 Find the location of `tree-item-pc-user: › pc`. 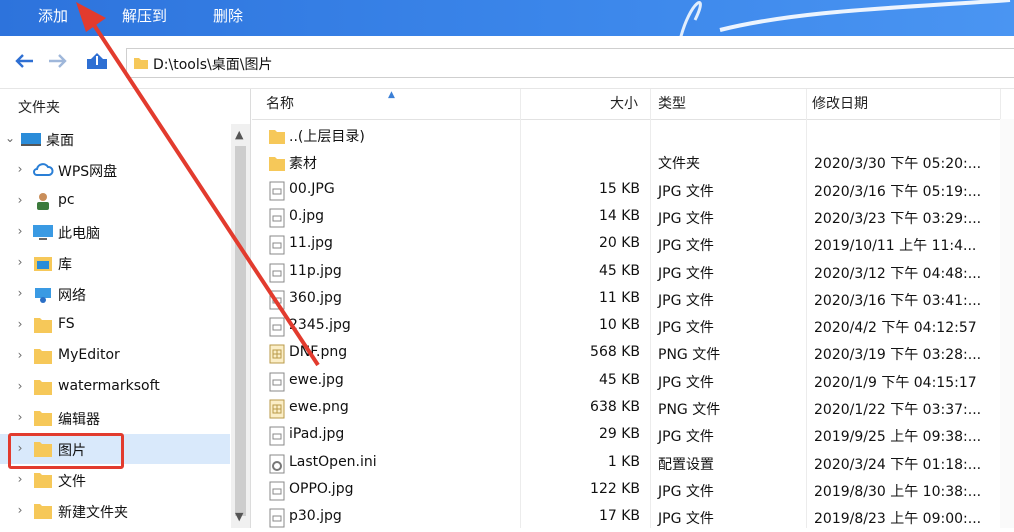

tree-item-pc-user: › pc is located at coordinates (115, 201).